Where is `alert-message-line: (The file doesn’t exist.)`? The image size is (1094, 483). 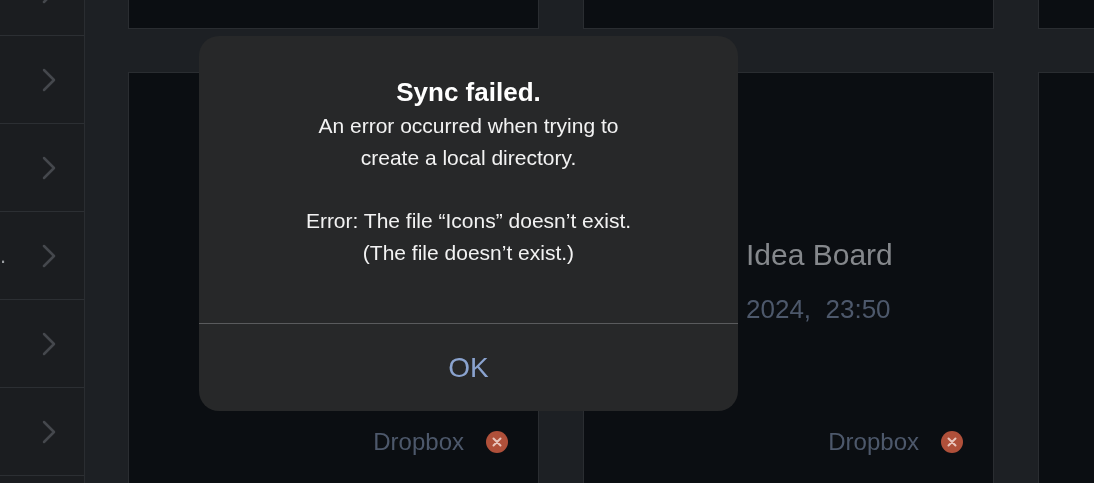 alert-message-line: (The file doesn’t exist.) is located at coordinates (468, 253).